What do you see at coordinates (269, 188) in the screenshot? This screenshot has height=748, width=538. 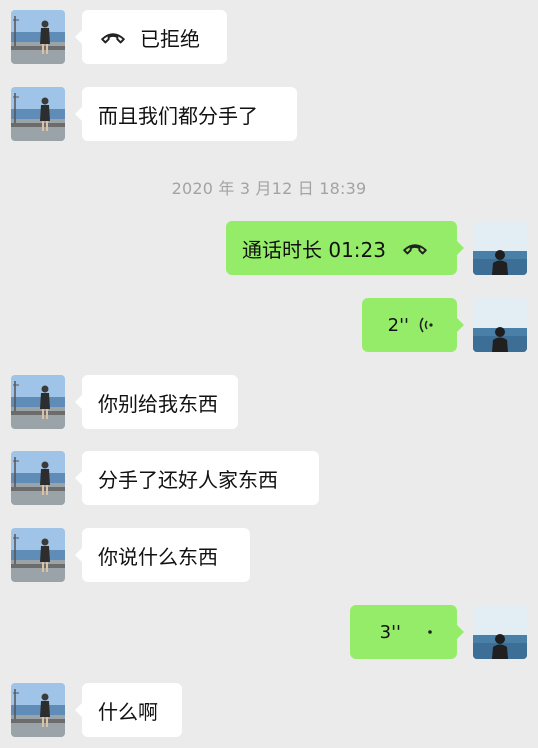 I see `chat-timestamp: 2020 年 3 月12 日 18:39` at bounding box center [269, 188].